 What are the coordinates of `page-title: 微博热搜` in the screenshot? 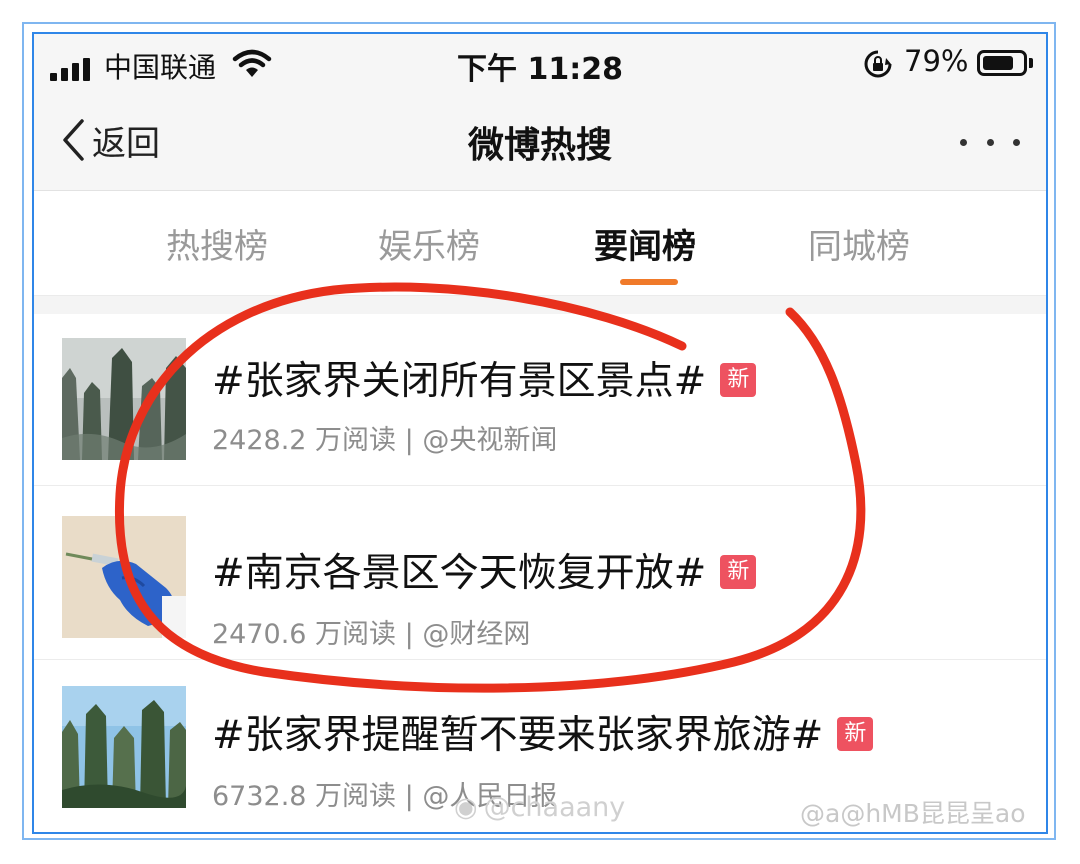 It's located at (539, 145).